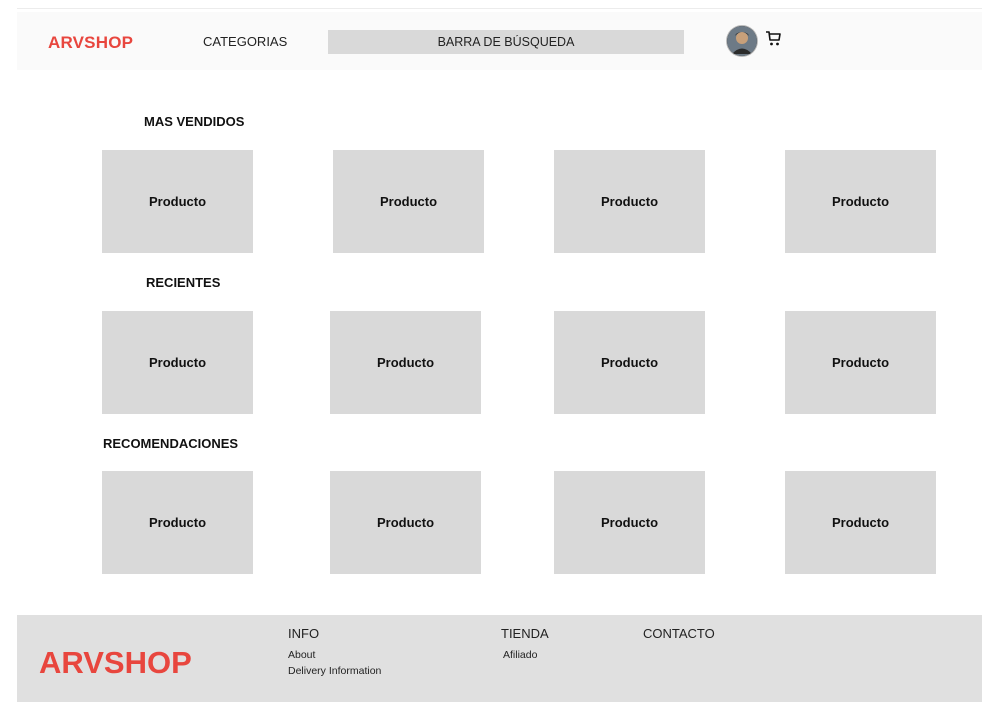  I want to click on footer-link-delivery-information: Delivery Information, so click(334, 671).